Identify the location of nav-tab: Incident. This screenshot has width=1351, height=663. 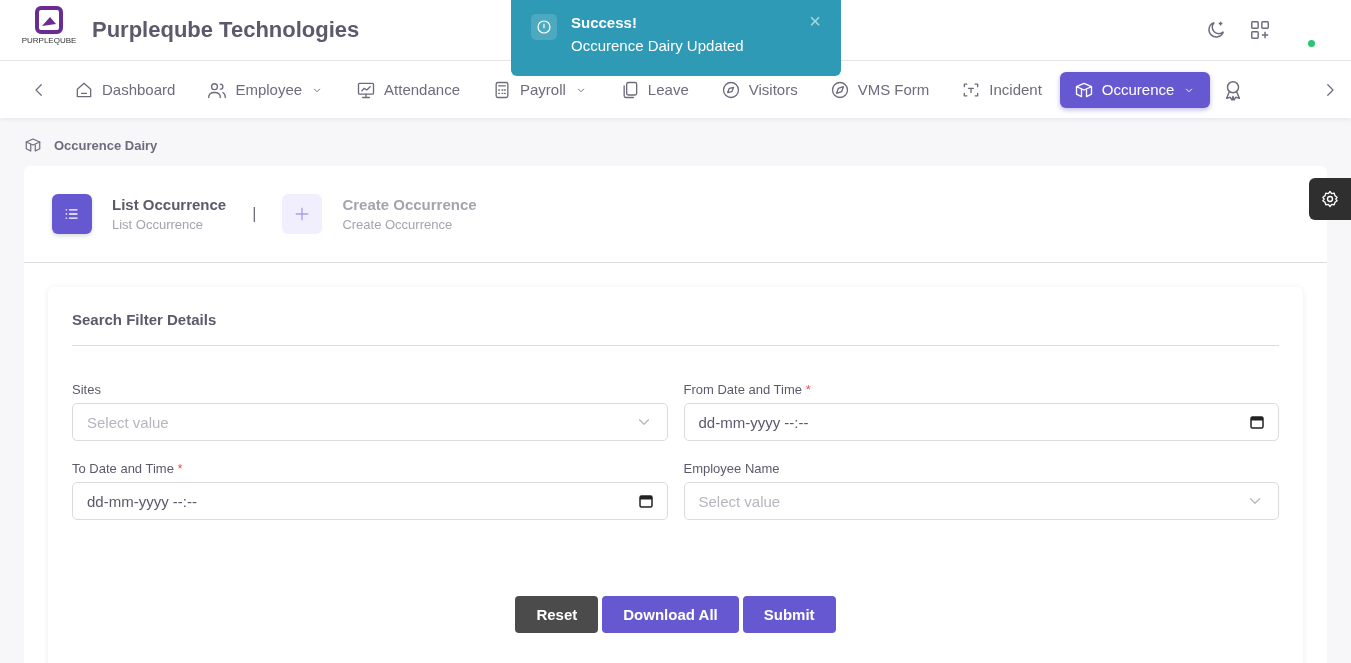
(1001, 89).